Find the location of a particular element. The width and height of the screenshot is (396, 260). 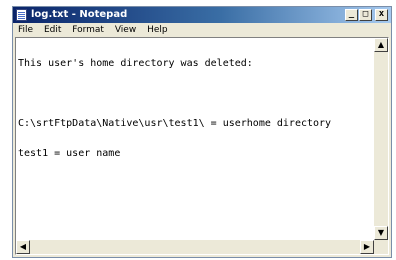

title-bar: log.txt - Notepad _ □ x is located at coordinates (202, 15).